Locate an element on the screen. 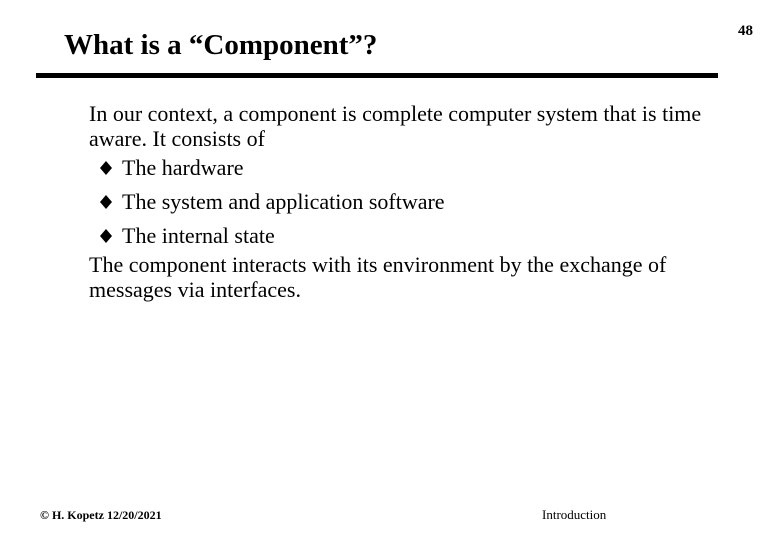 This screenshot has height=540, width=780. list-item: The hardware is located at coordinates (409, 172).